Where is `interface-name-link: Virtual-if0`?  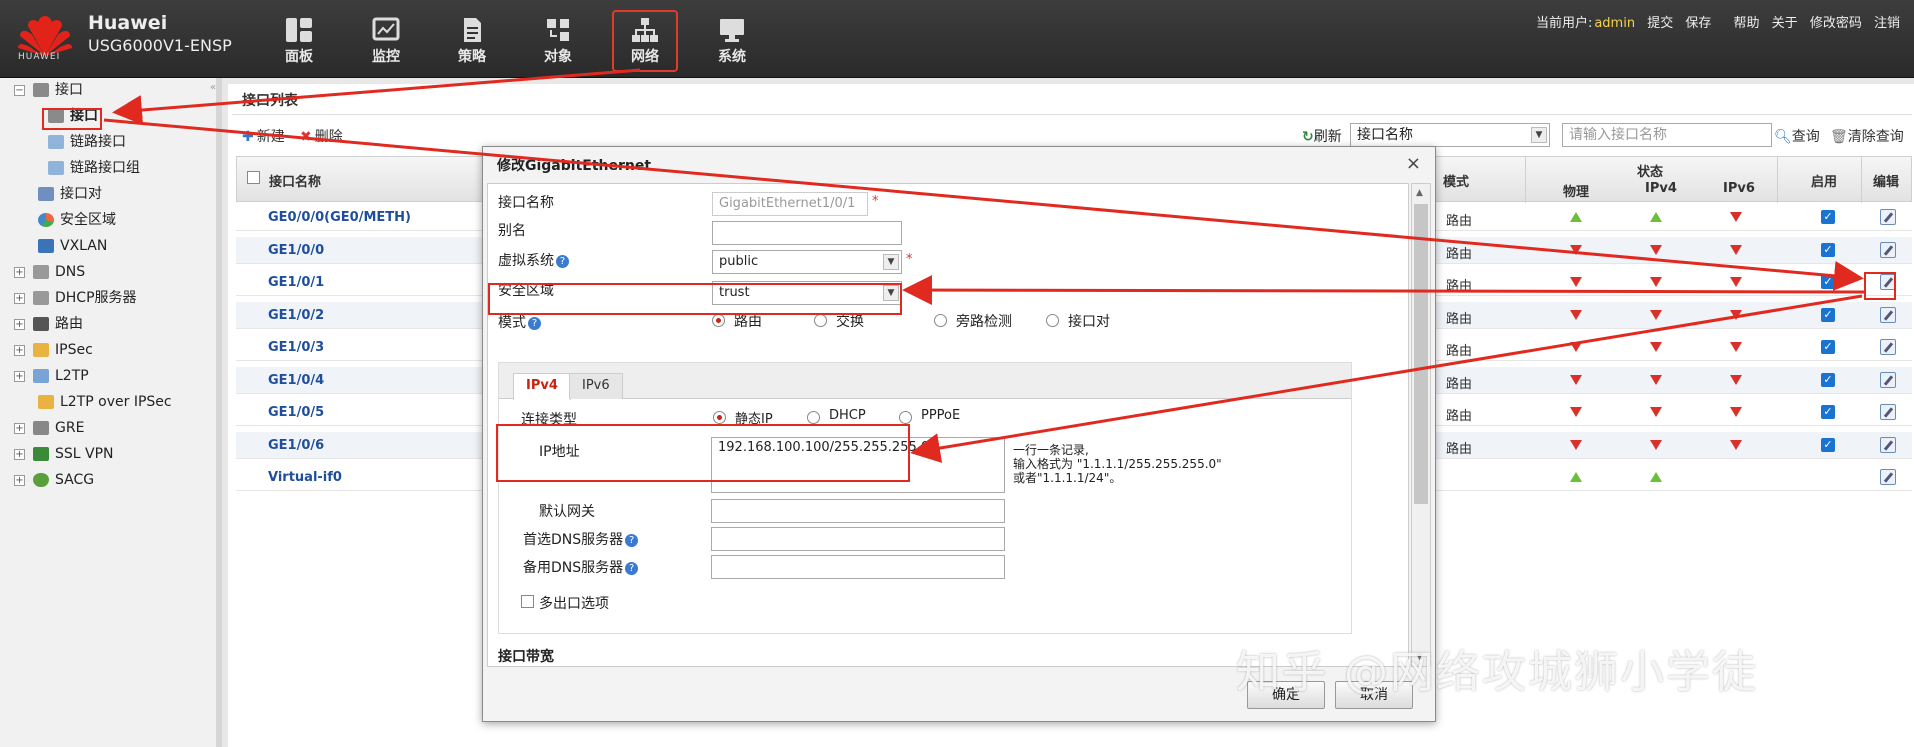 interface-name-link: Virtual-if0 is located at coordinates (305, 477).